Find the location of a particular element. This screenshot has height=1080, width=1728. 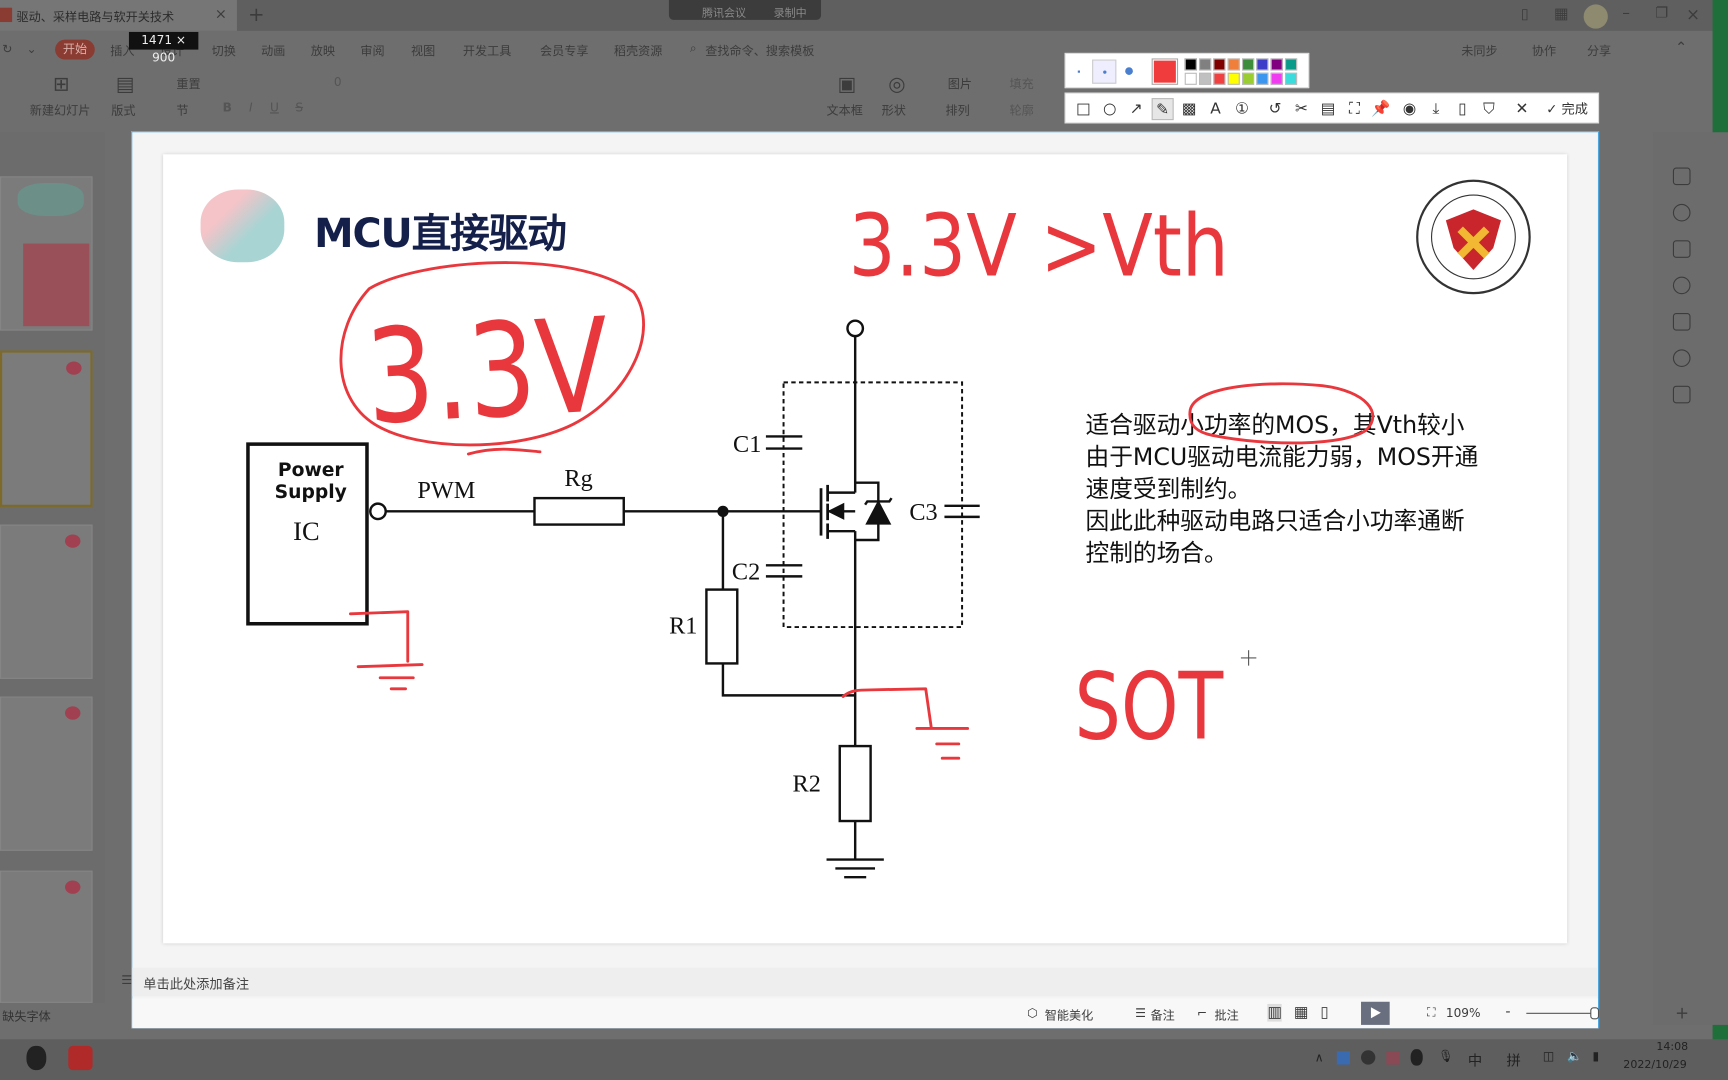

menu-transition: 切换 is located at coordinates (224, 51).